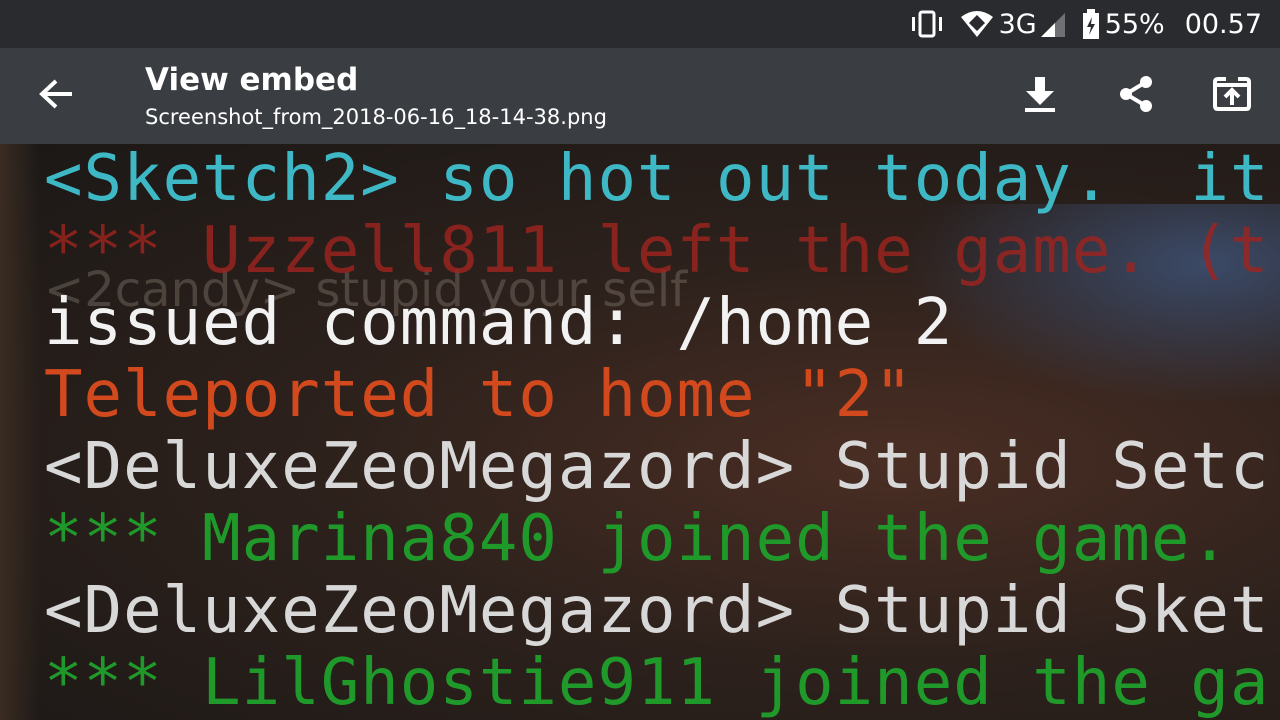  Describe the element at coordinates (927, 24) in the screenshot. I see `vibrate-icon` at that location.